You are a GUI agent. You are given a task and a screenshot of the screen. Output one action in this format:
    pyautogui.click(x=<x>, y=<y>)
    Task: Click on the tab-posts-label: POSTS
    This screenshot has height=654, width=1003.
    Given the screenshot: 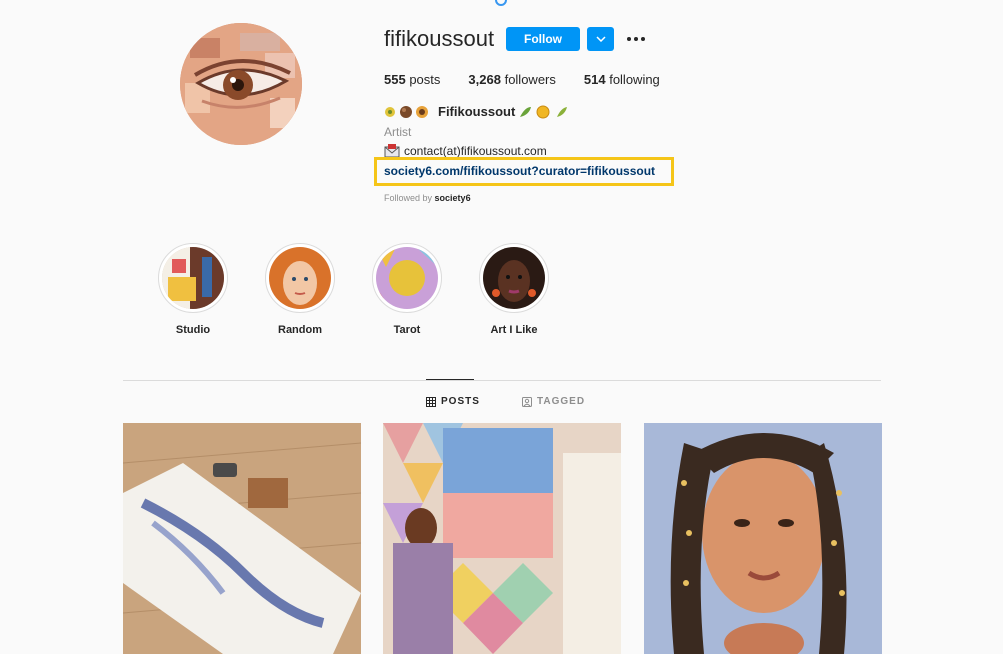 What is the action you would take?
    pyautogui.click(x=460, y=401)
    